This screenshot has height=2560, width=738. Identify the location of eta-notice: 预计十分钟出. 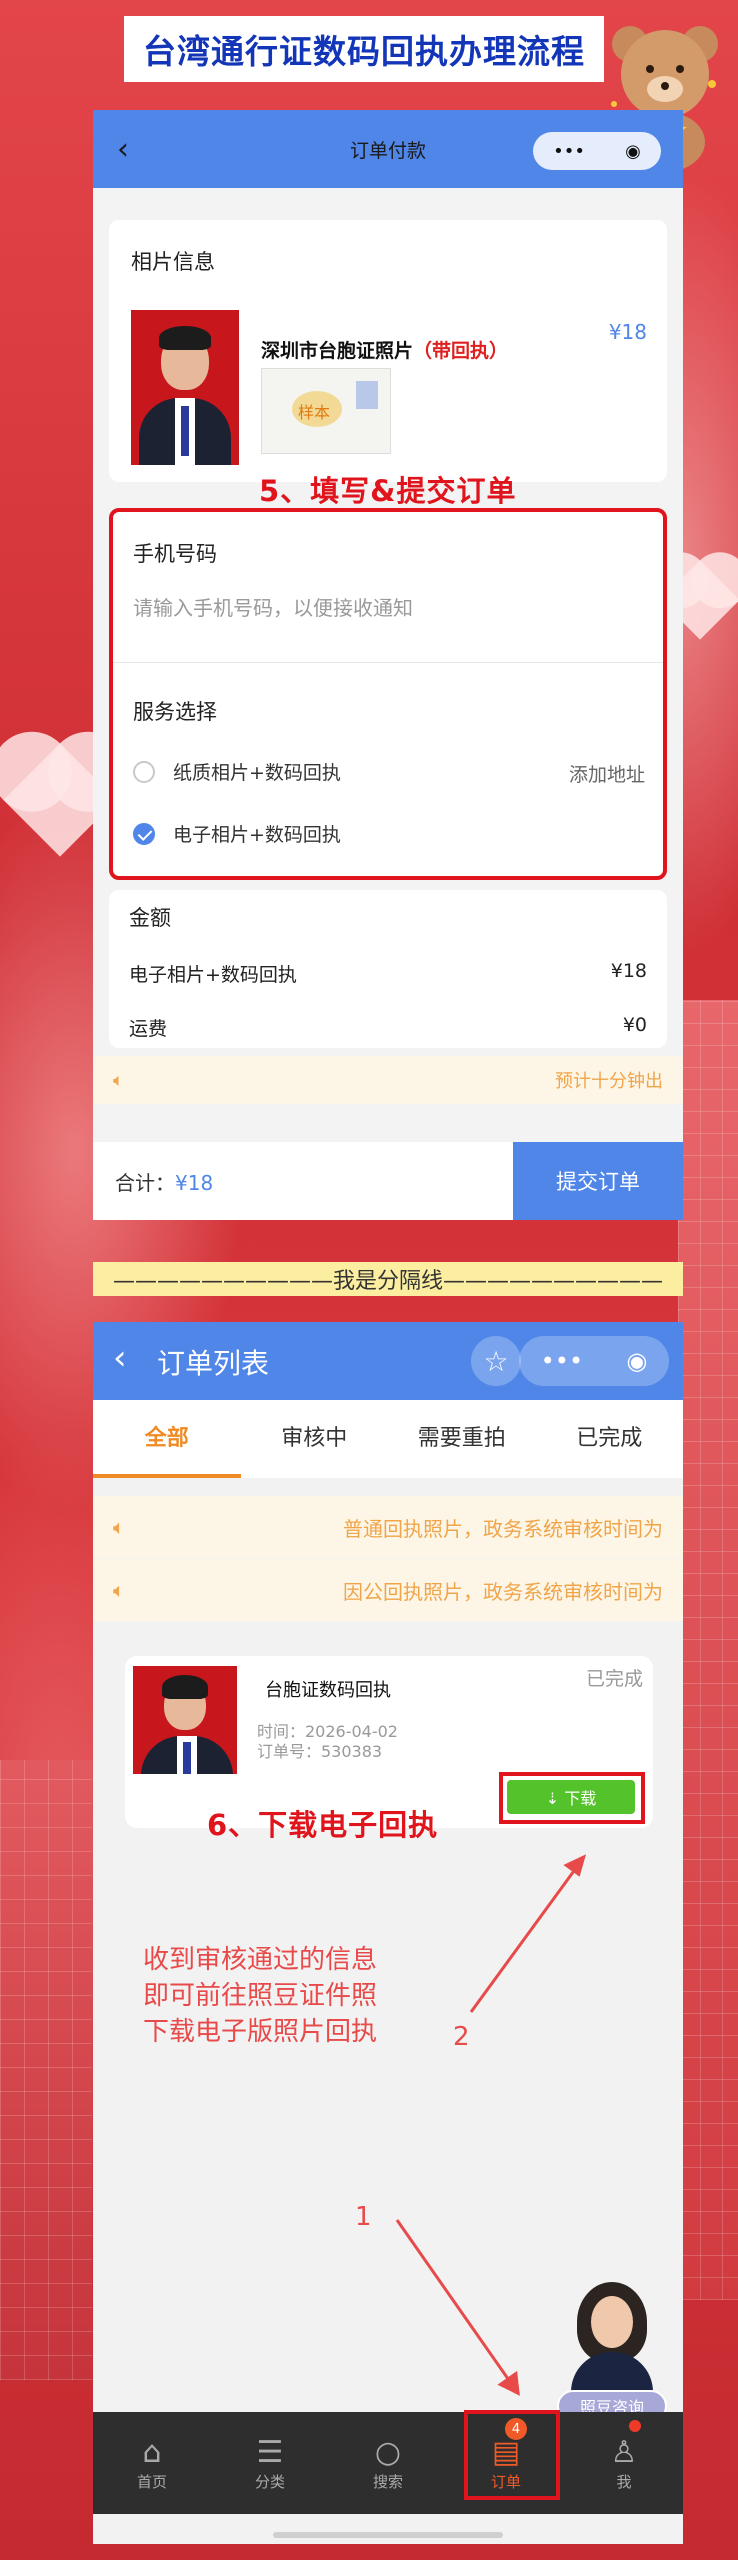
(609, 1081).